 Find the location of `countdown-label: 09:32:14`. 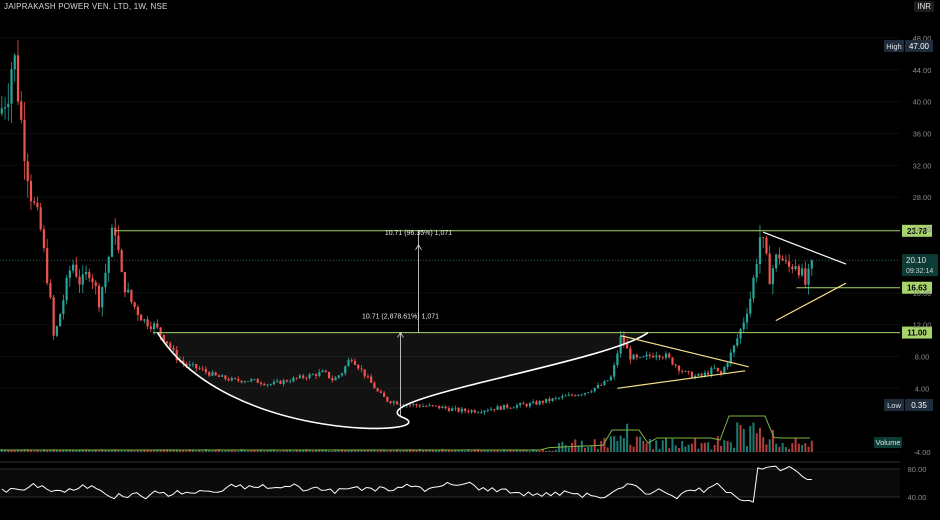

countdown-label: 09:32:14 is located at coordinates (919, 271).